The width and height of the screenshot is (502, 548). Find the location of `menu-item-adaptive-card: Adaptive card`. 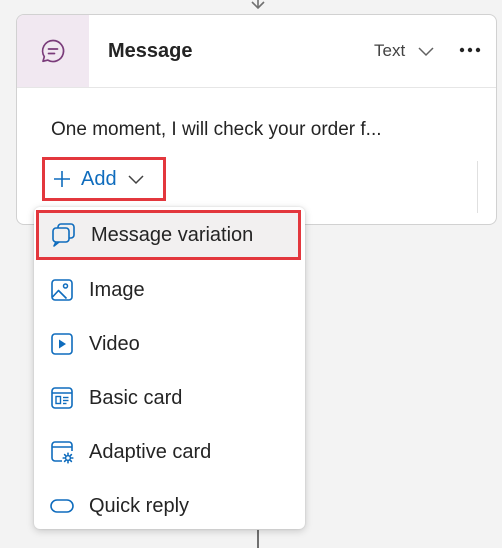

menu-item-adaptive-card: Adaptive card is located at coordinates (169, 452).